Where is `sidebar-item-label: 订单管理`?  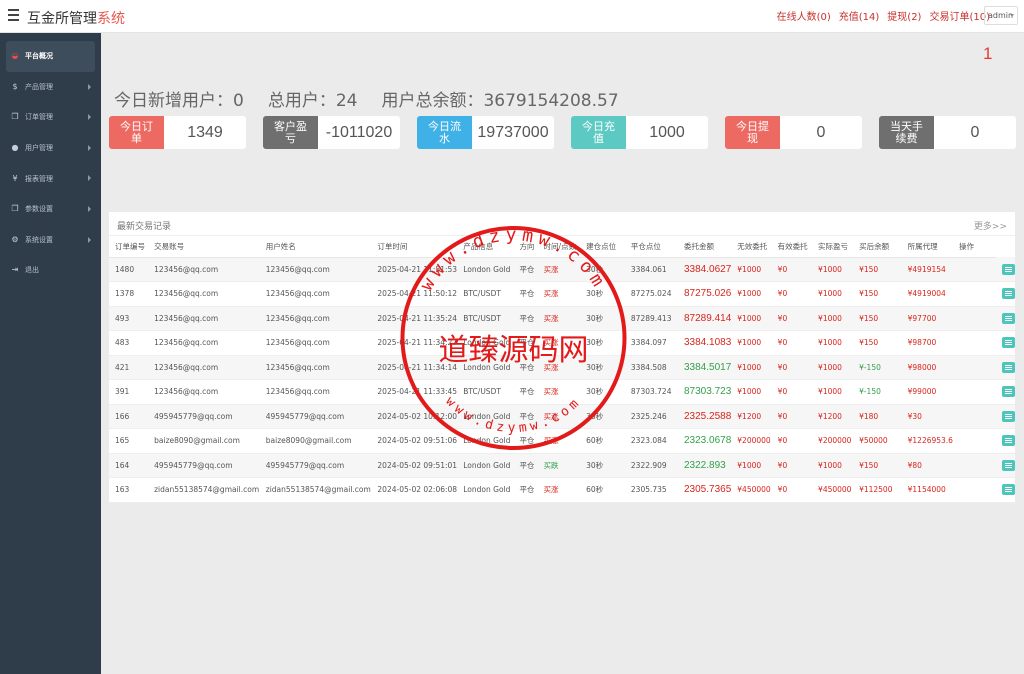
sidebar-item-label: 订单管理 is located at coordinates (39, 117).